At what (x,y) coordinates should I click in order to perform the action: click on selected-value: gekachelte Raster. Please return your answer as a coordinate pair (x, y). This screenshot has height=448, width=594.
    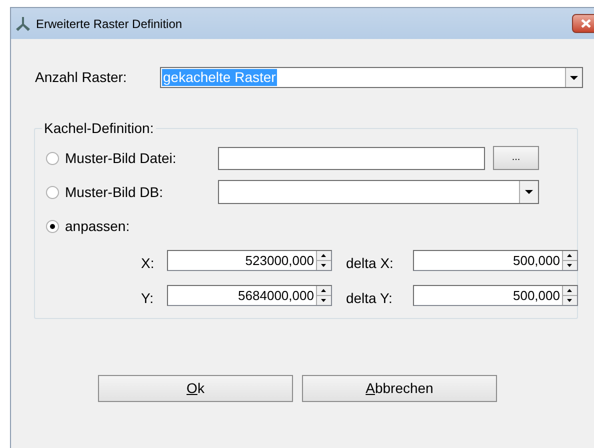
    Looking at the image, I should click on (219, 77).